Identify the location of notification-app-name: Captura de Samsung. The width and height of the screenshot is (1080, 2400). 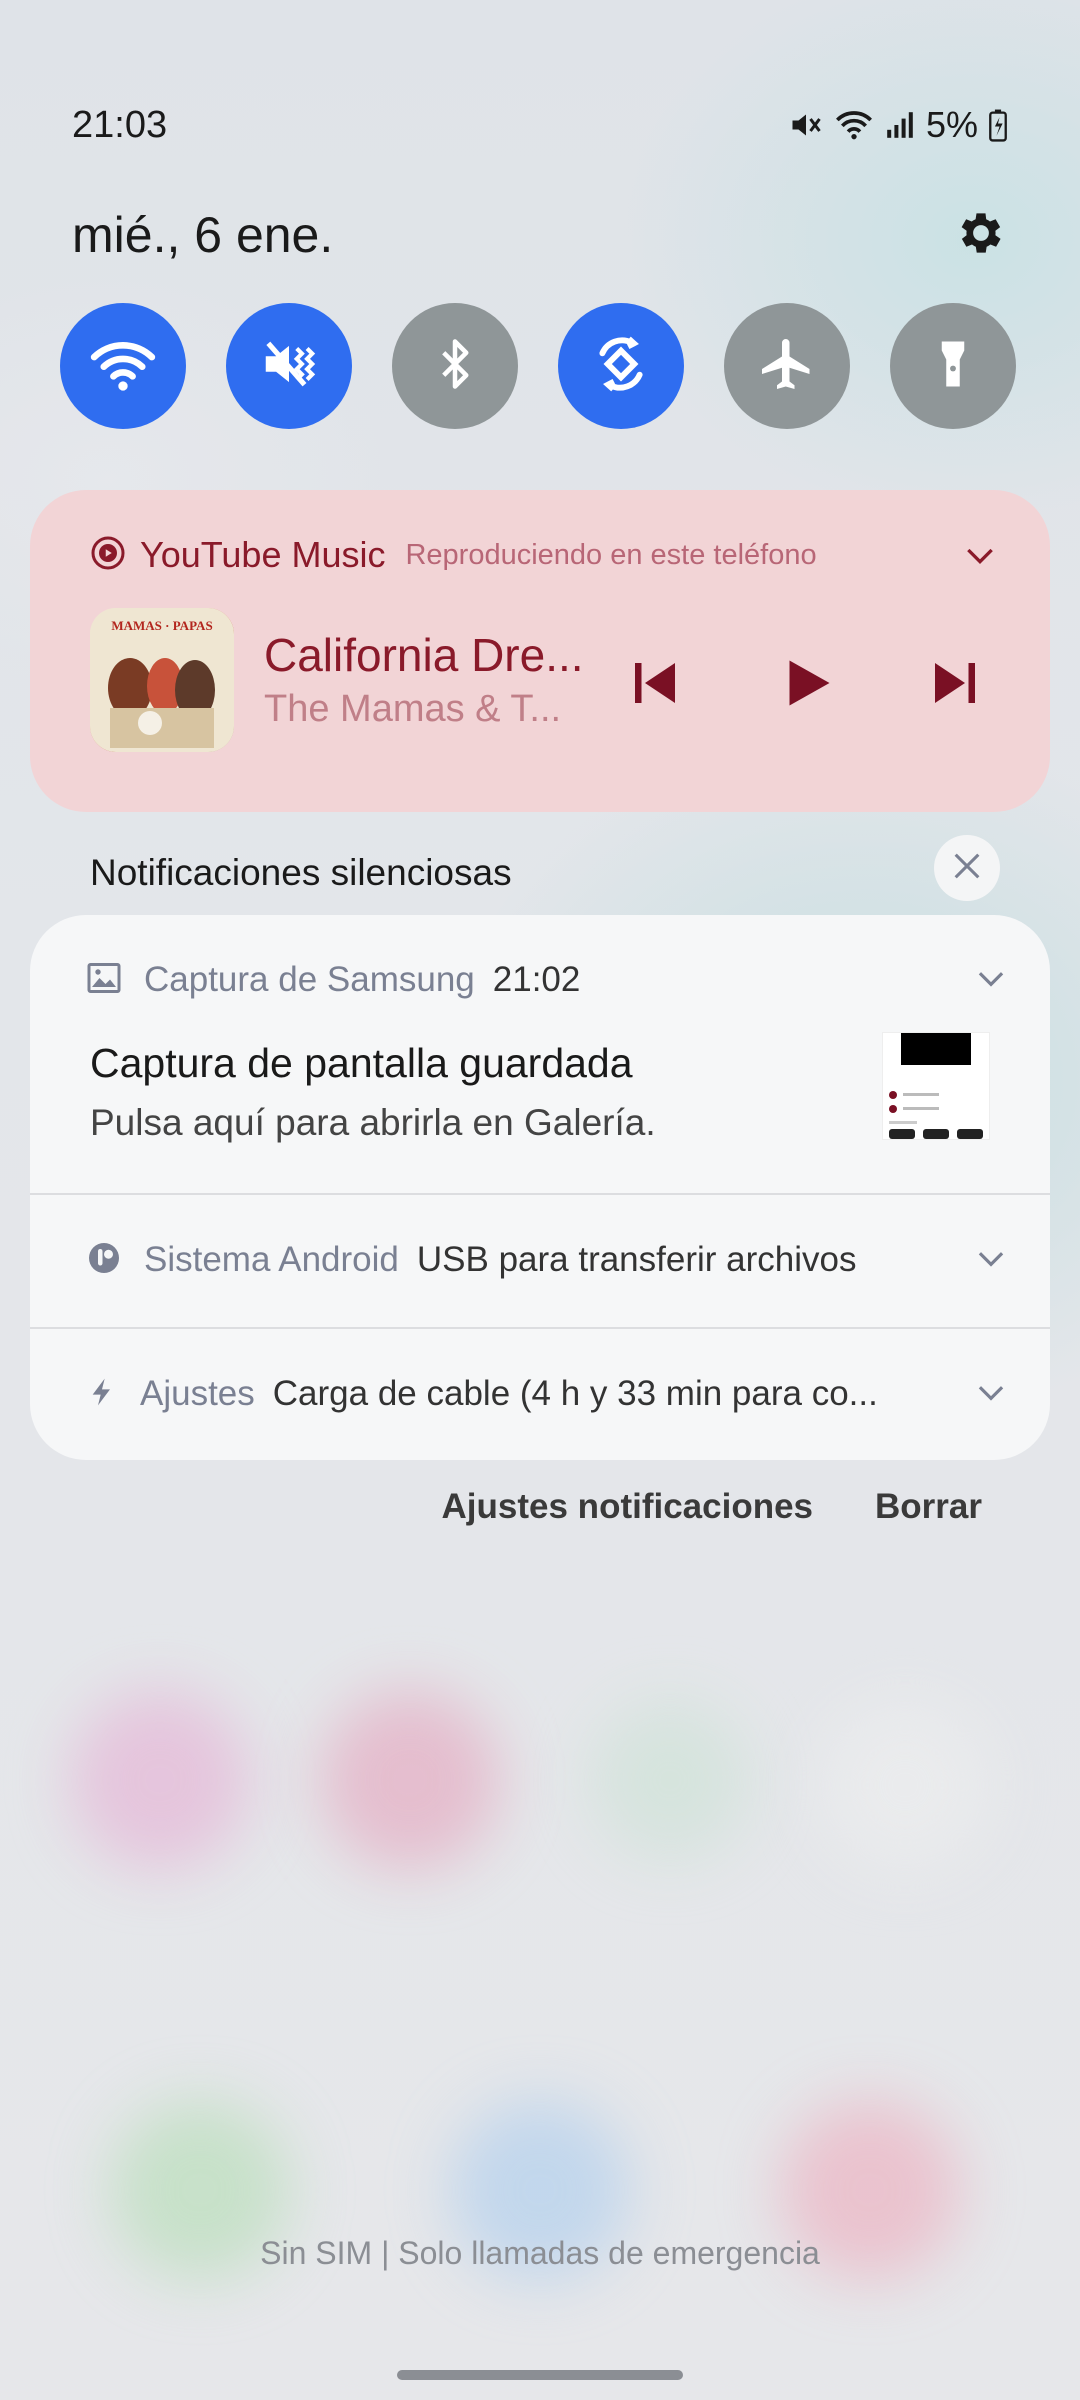
(309, 979).